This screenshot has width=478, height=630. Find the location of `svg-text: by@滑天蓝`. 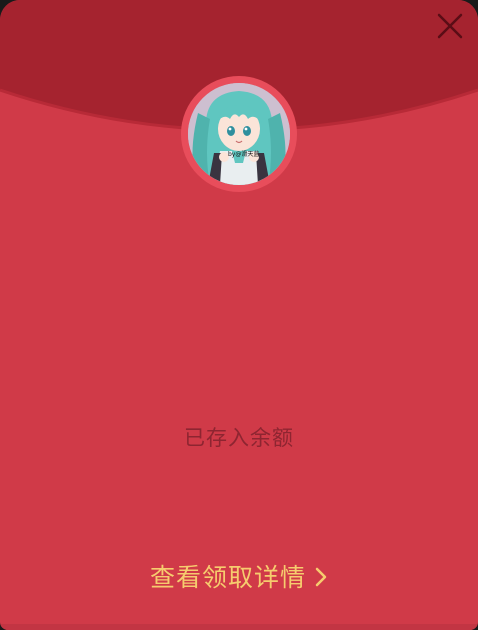

svg-text: by@滑天蓝 is located at coordinates (243, 154).